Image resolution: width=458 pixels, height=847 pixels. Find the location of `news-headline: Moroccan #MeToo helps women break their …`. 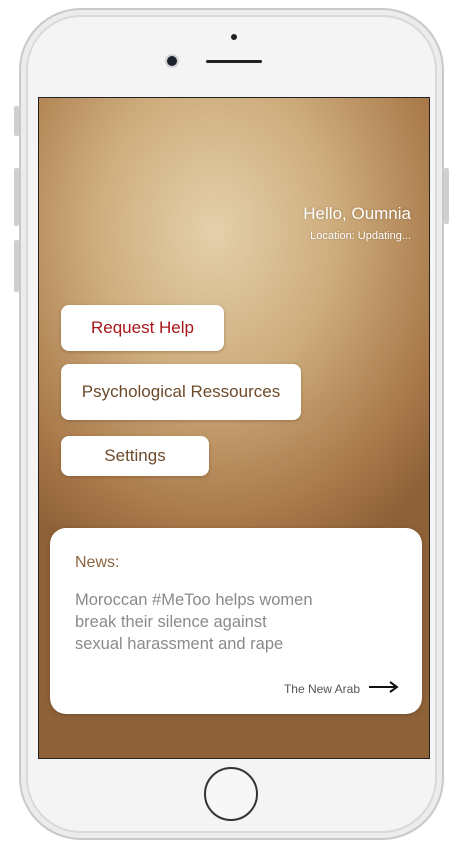

news-headline: Moroccan #MeToo helps women break their … is located at coordinates (195, 622).